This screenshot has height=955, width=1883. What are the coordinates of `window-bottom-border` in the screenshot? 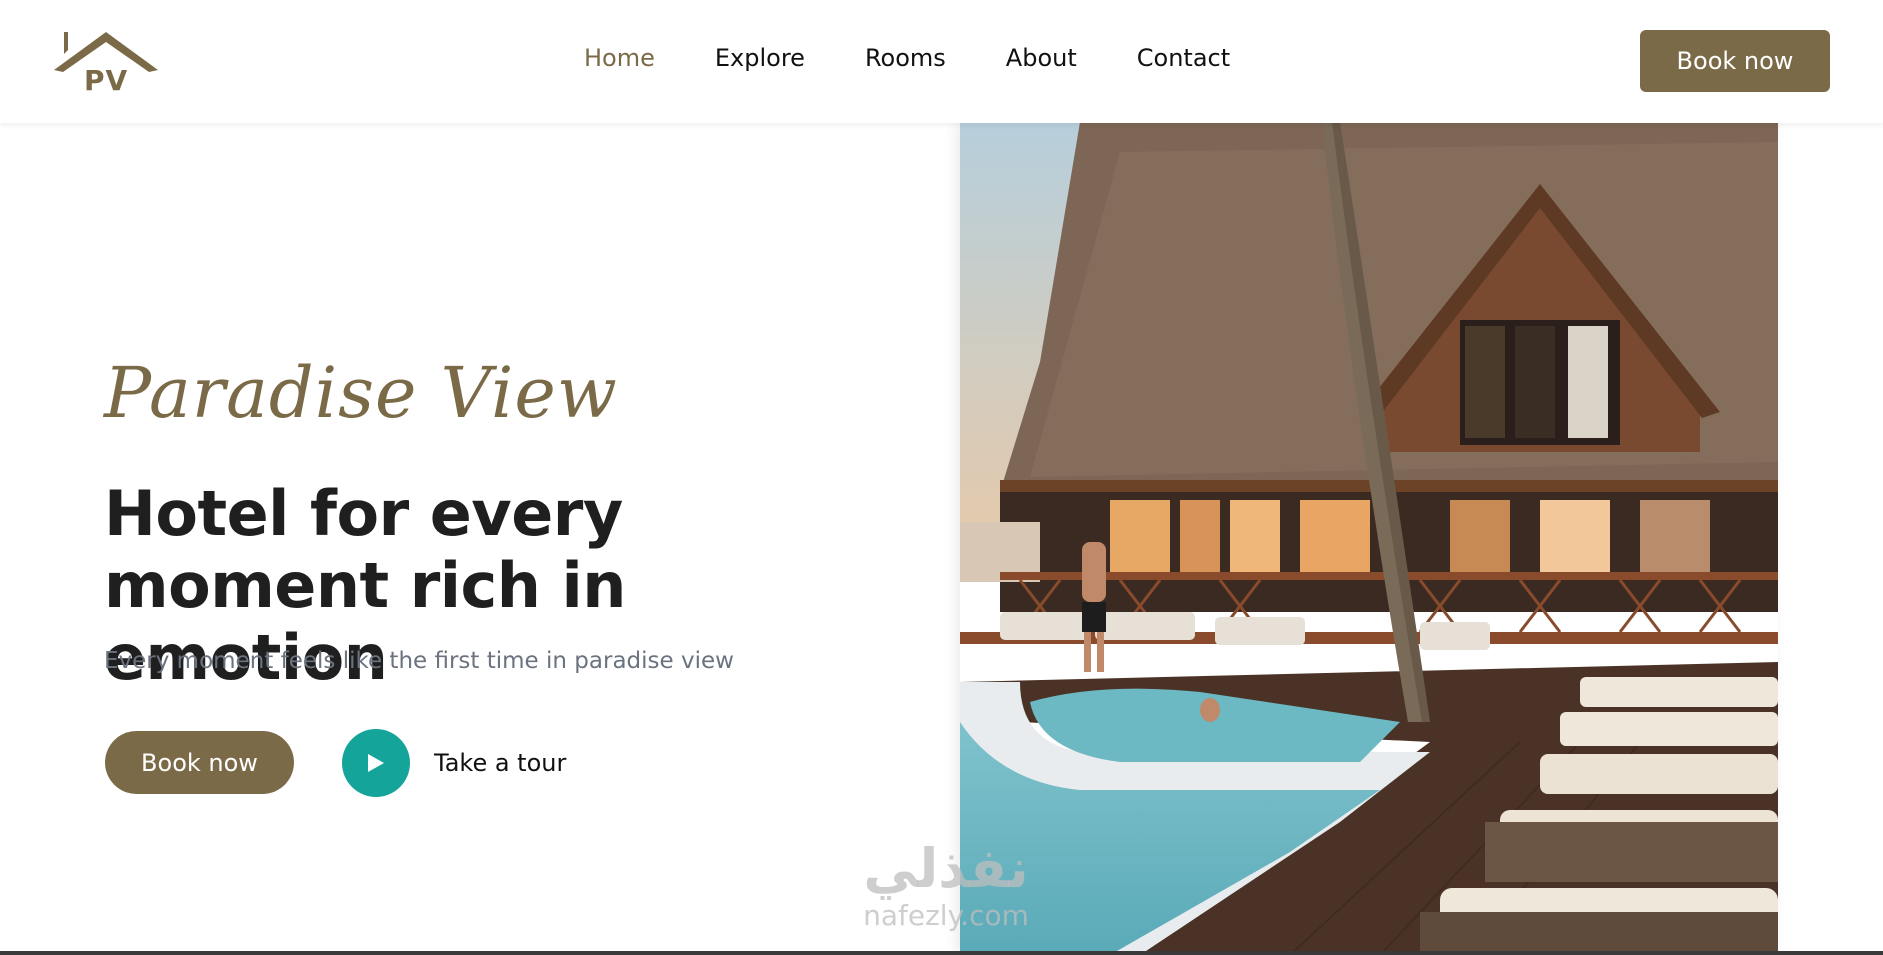 It's located at (941, 953).